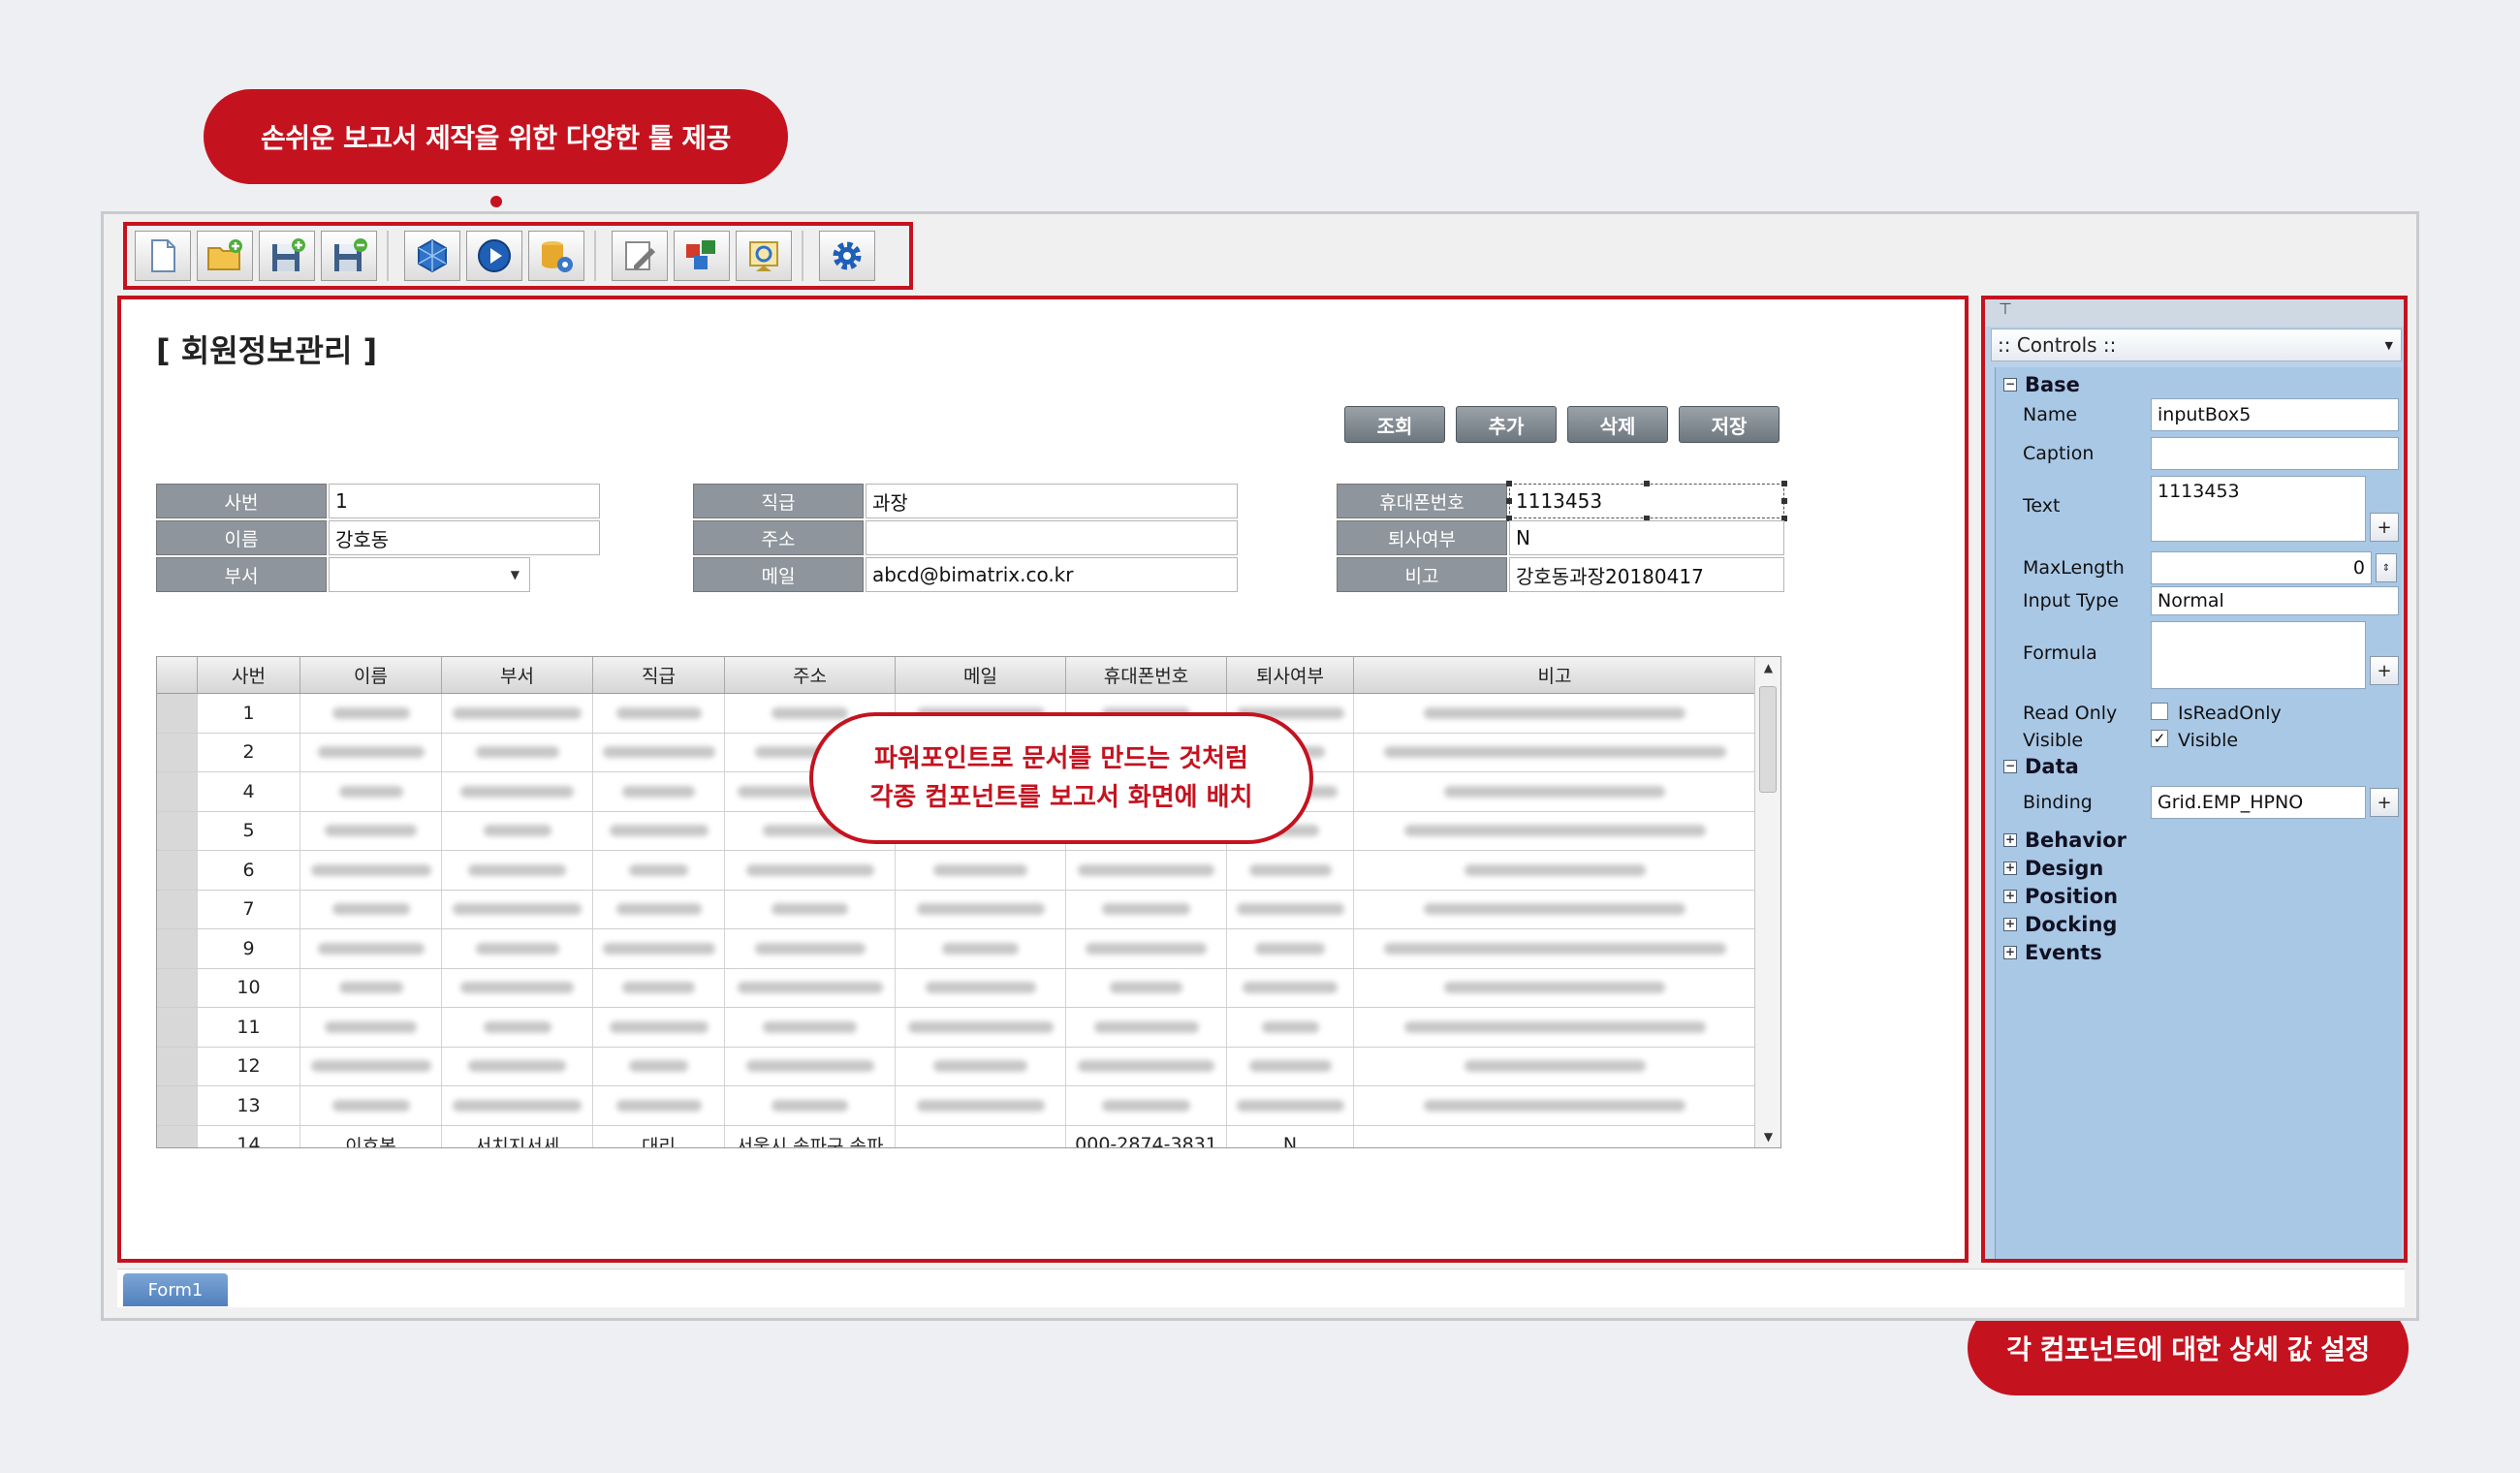 The width and height of the screenshot is (2520, 1473). Describe the element at coordinates (1647, 501) in the screenshot. I see `phone-input: 1113453` at that location.